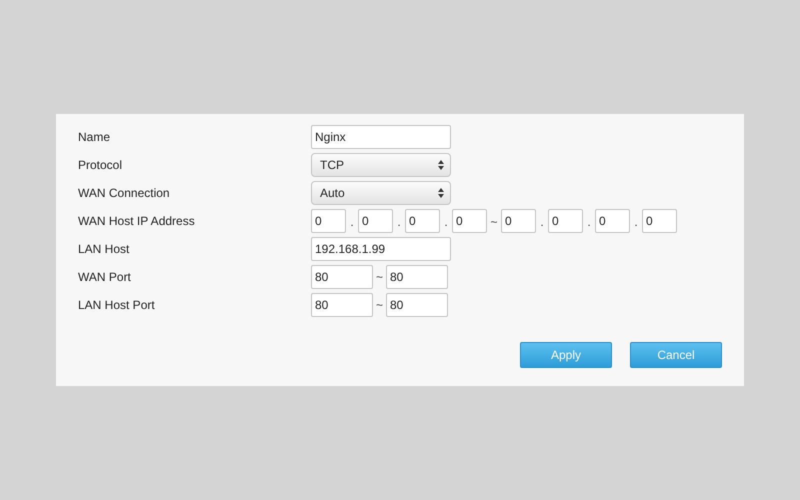 The height and width of the screenshot is (500, 800). I want to click on input-field: Nginx, so click(381, 137).